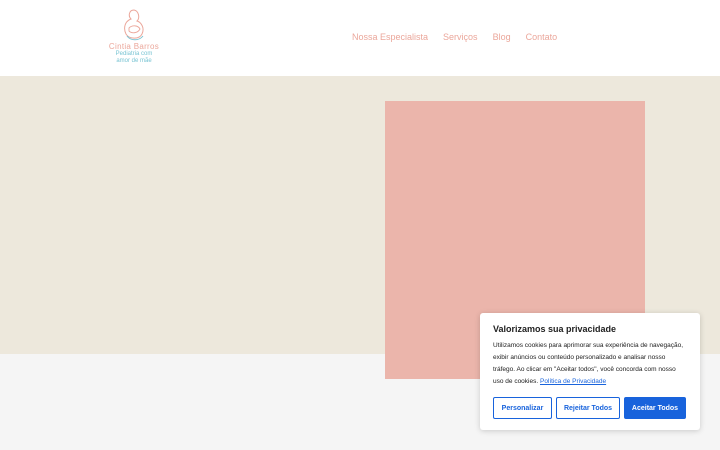 Image resolution: width=720 pixels, height=450 pixels. What do you see at coordinates (502, 37) in the screenshot?
I see `nav-item-blog: Blog` at bounding box center [502, 37].